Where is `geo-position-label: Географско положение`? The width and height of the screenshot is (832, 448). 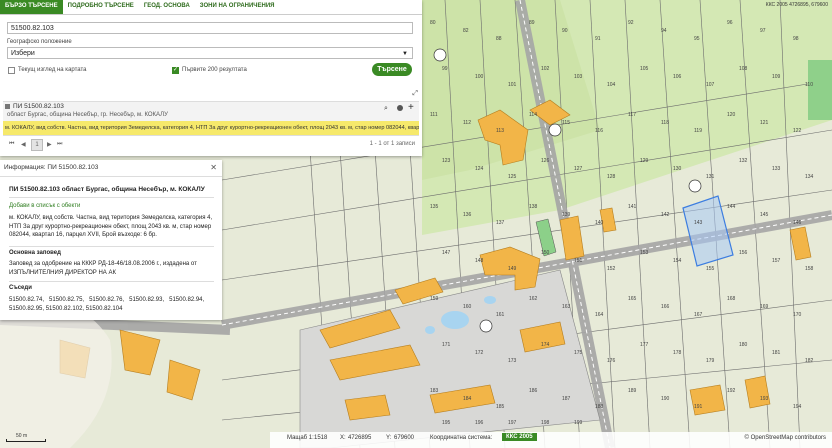
geo-position-label: Географско положение is located at coordinates (39, 42).